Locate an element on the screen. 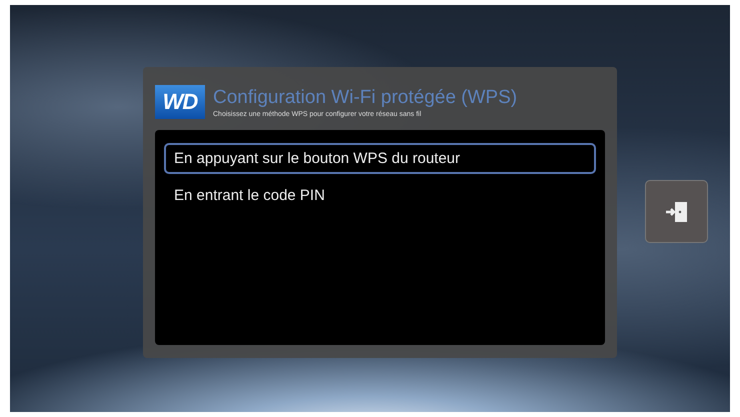  menu-option: En entrant le code PIN is located at coordinates (380, 195).